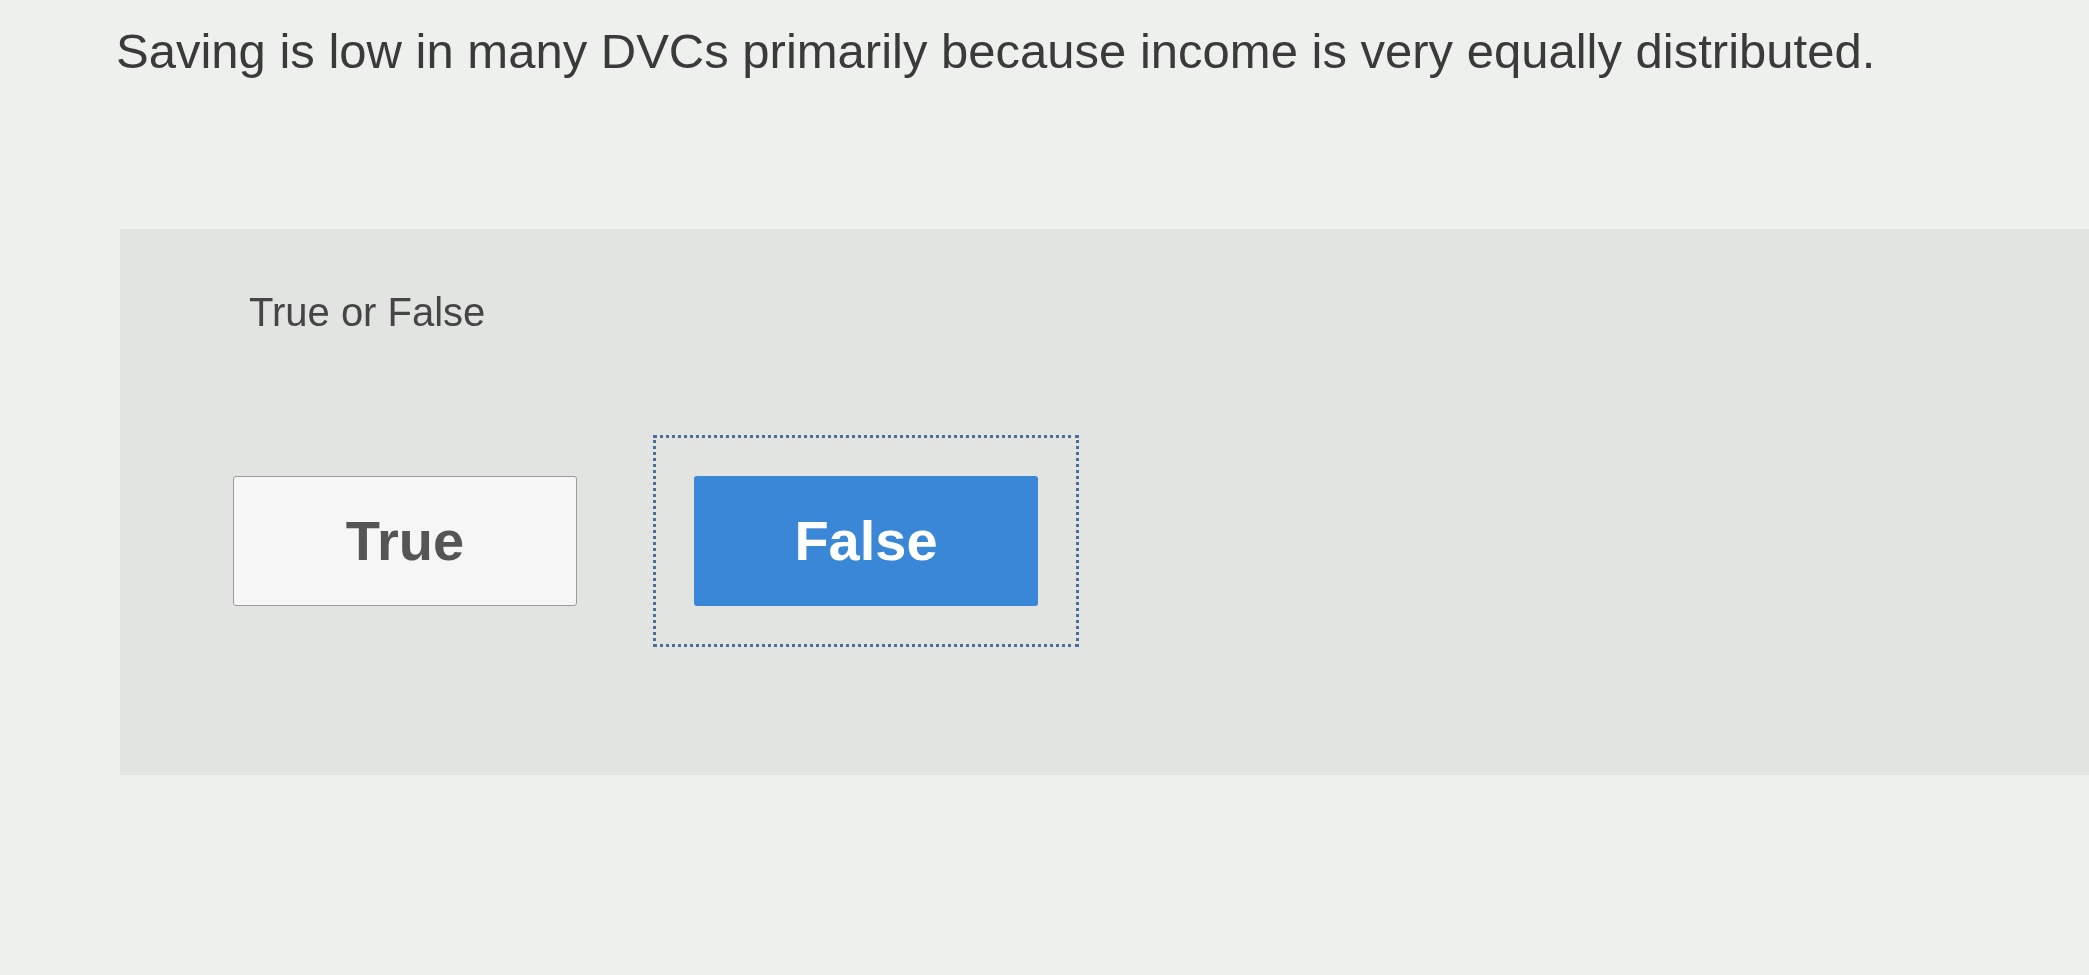  Describe the element at coordinates (866, 541) in the screenshot. I see `answer-button: False` at that location.